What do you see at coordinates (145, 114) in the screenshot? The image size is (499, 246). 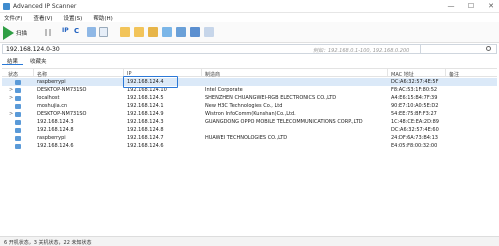 I see `host-ip: 192.168.124.9` at bounding box center [145, 114].